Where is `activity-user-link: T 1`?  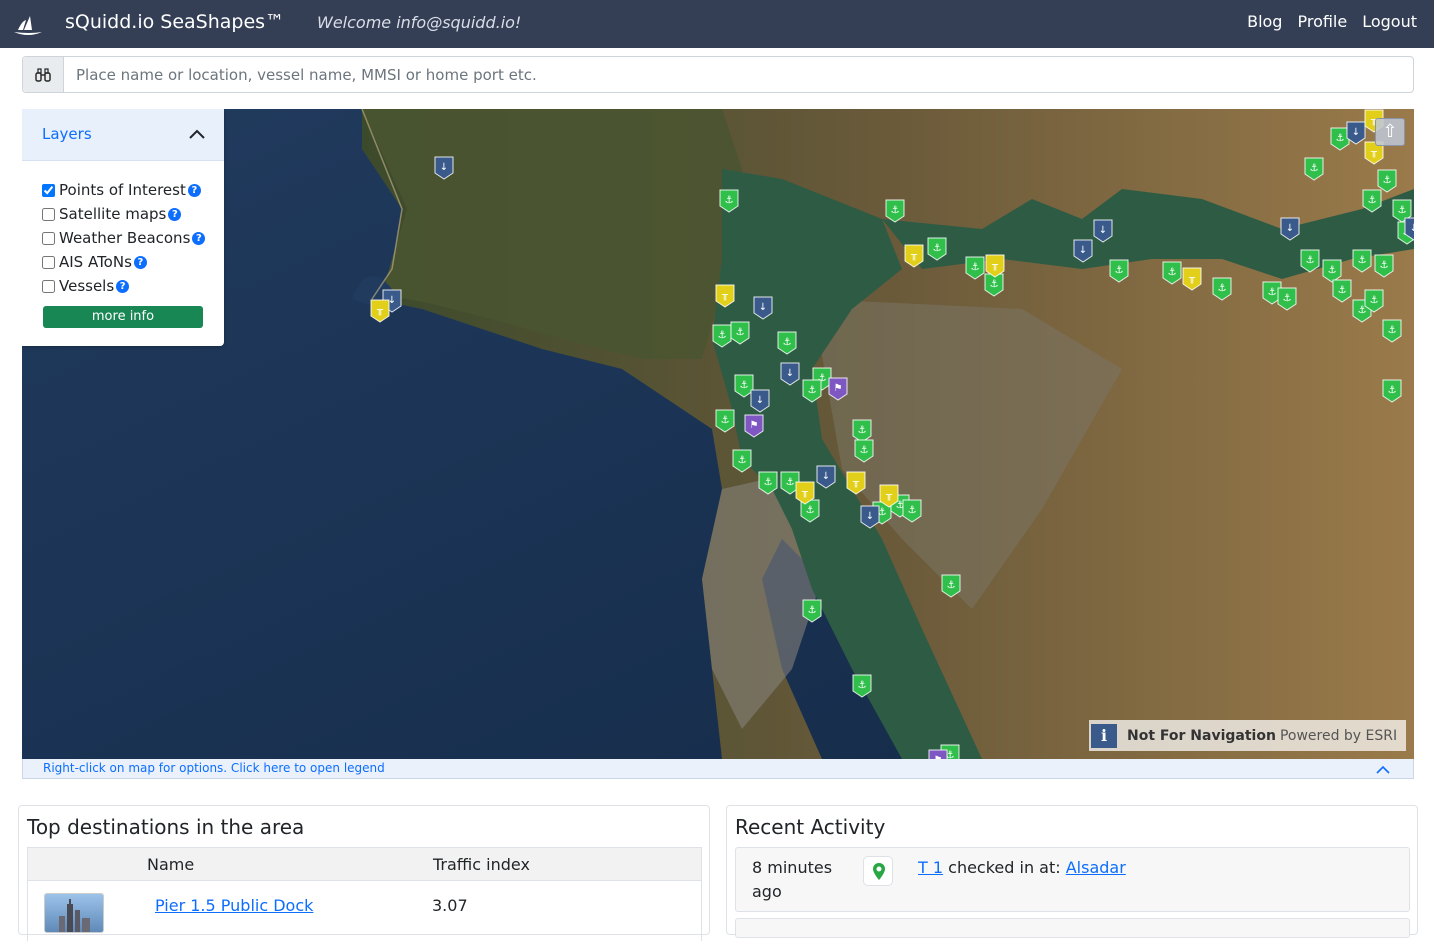 activity-user-link: T 1 is located at coordinates (930, 867).